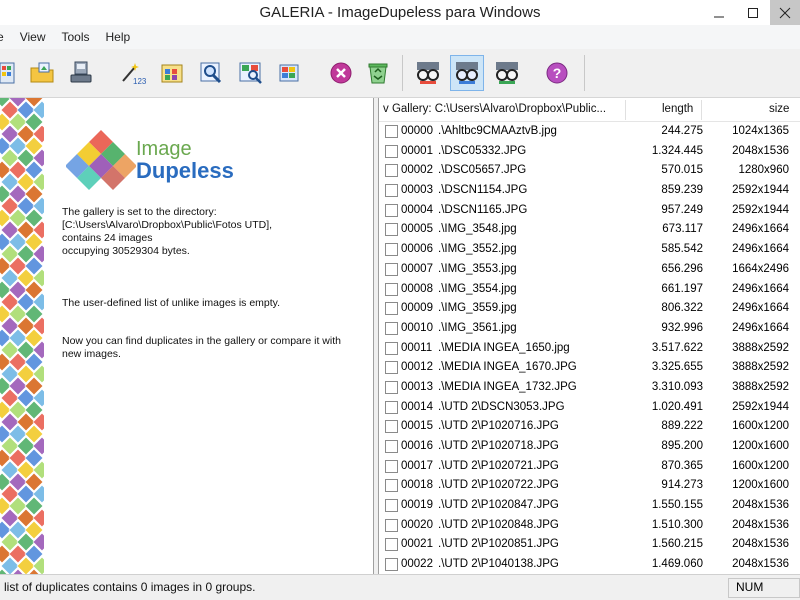 The width and height of the screenshot is (800, 600). What do you see at coordinates (172, 73) in the screenshot?
I see `thumbnails-button` at bounding box center [172, 73].